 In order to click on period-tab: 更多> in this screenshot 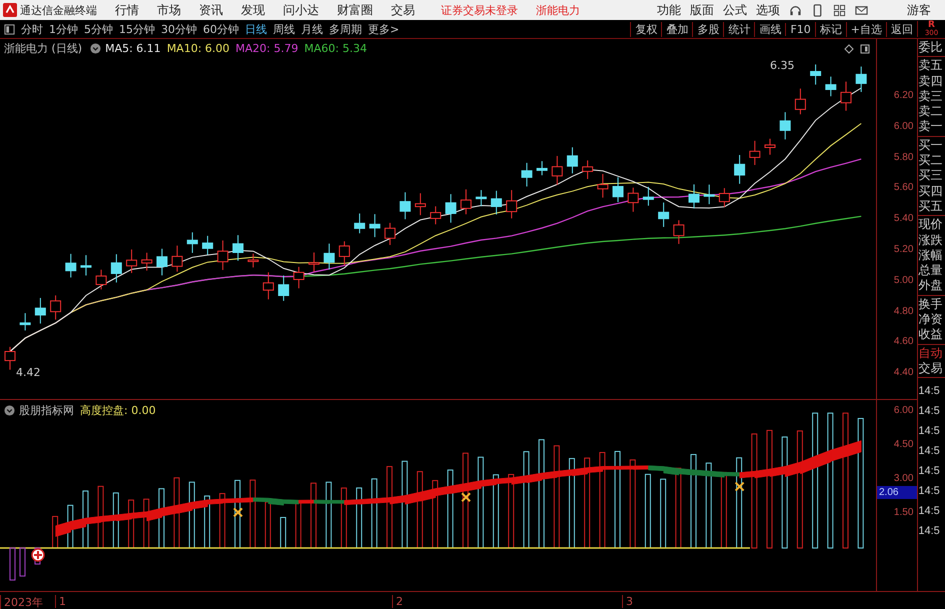, I will do `click(384, 29)`.